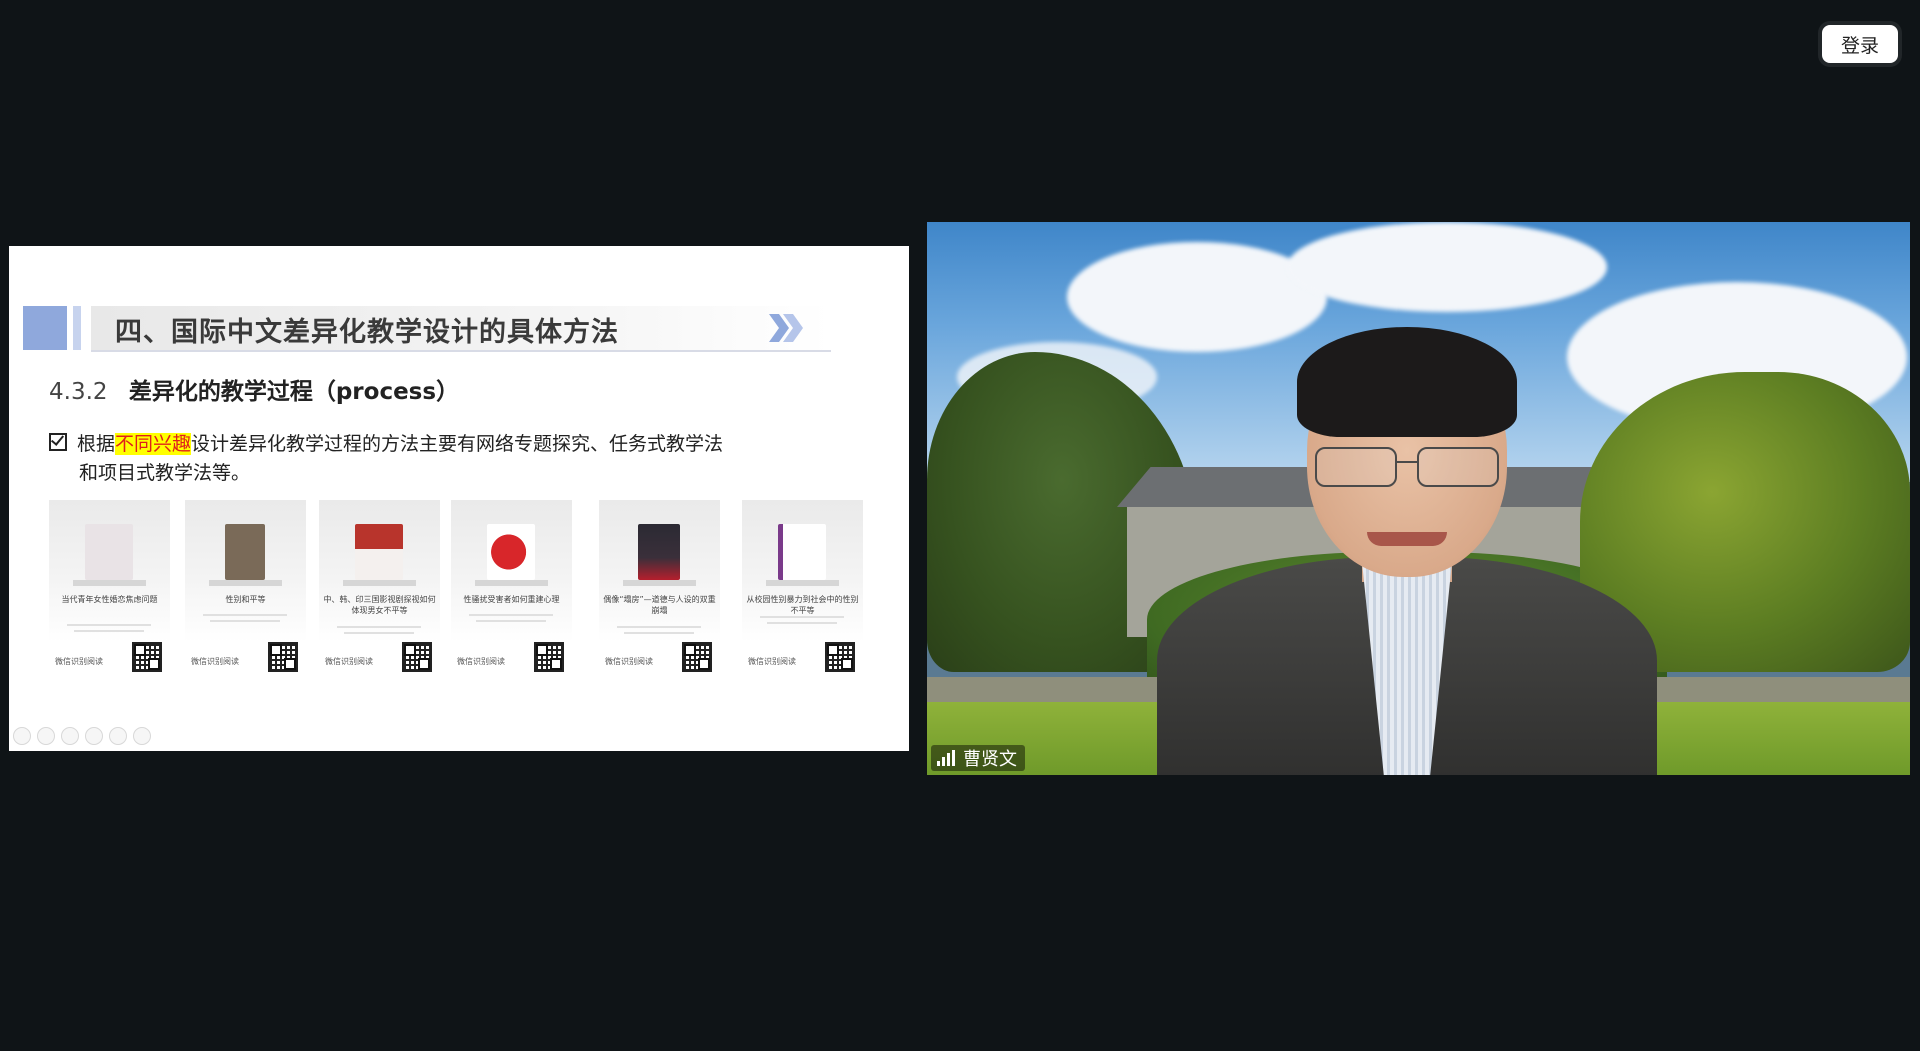 This screenshot has width=1920, height=1051. I want to click on card-title: 偶像“塌房”—道德与人设的双重崩塌, so click(659, 605).